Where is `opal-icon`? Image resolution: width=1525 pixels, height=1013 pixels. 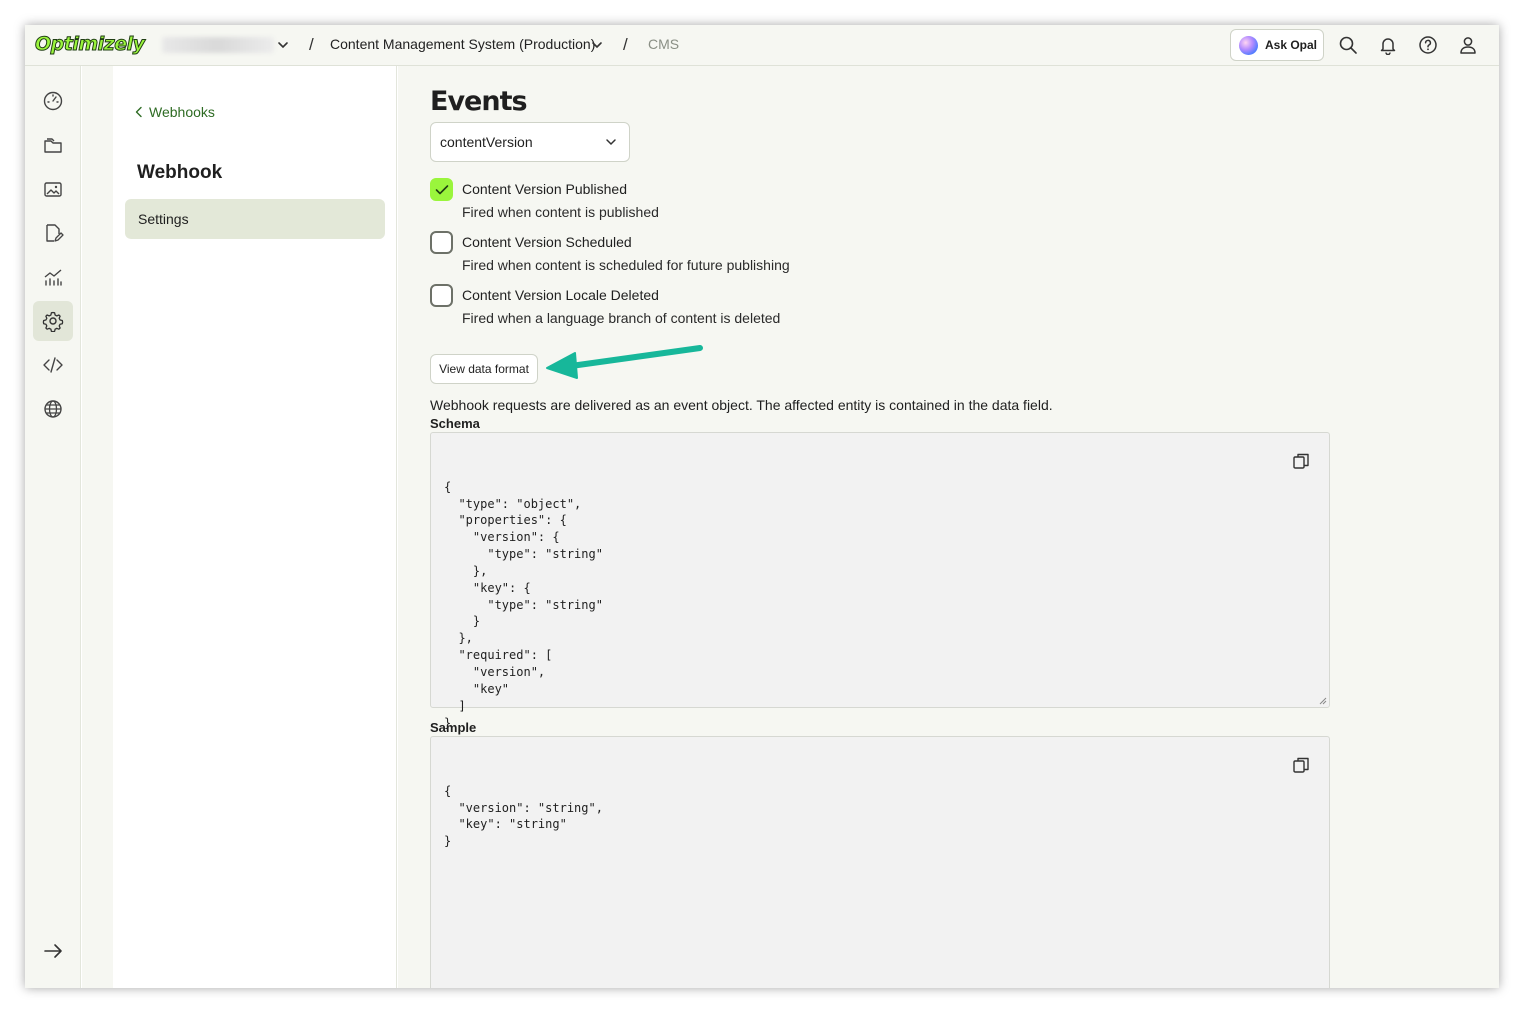
opal-icon is located at coordinates (1248, 45).